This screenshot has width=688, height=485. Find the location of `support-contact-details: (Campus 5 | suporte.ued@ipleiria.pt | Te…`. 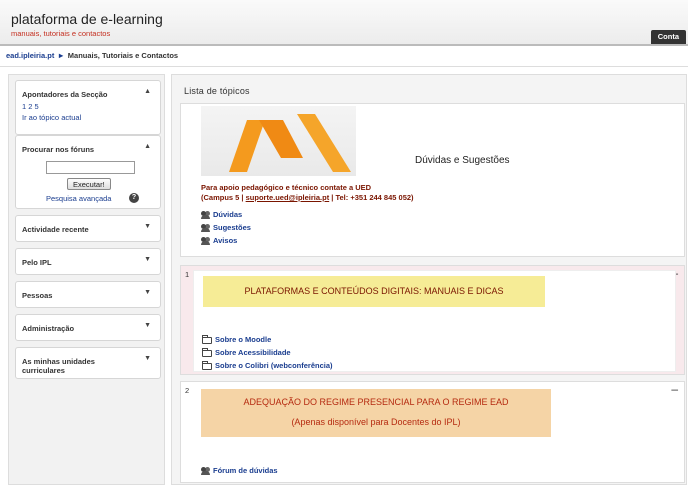

support-contact-details: (Campus 5 | suporte.ued@ipleiria.pt | Te… is located at coordinates (307, 197).